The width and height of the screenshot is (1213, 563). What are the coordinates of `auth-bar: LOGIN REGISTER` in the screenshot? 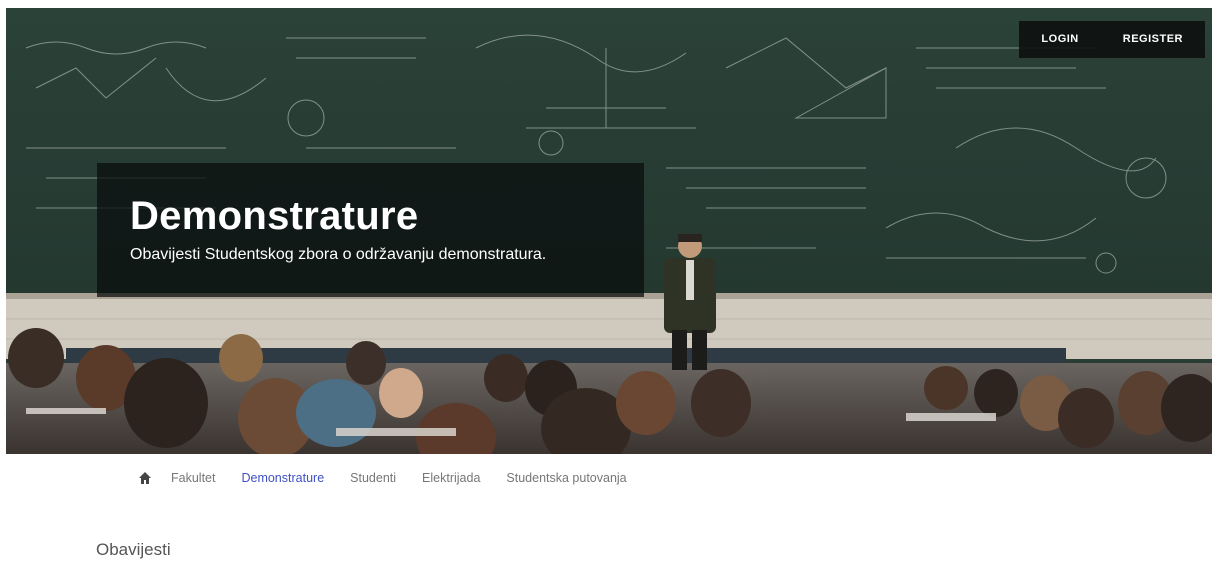 It's located at (1112, 39).